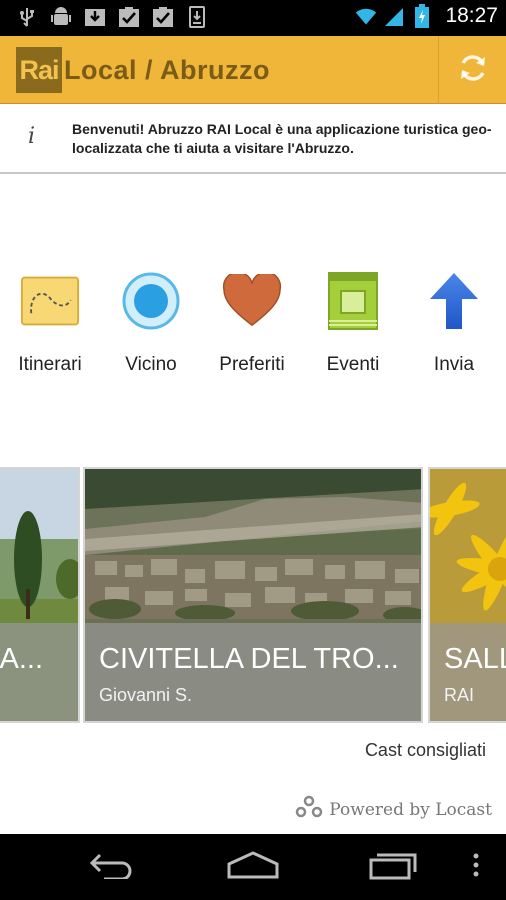 This screenshot has width=506, height=900. I want to click on card-caption: CIVITELLA DEL TRO... Giovanni S., so click(253, 672).